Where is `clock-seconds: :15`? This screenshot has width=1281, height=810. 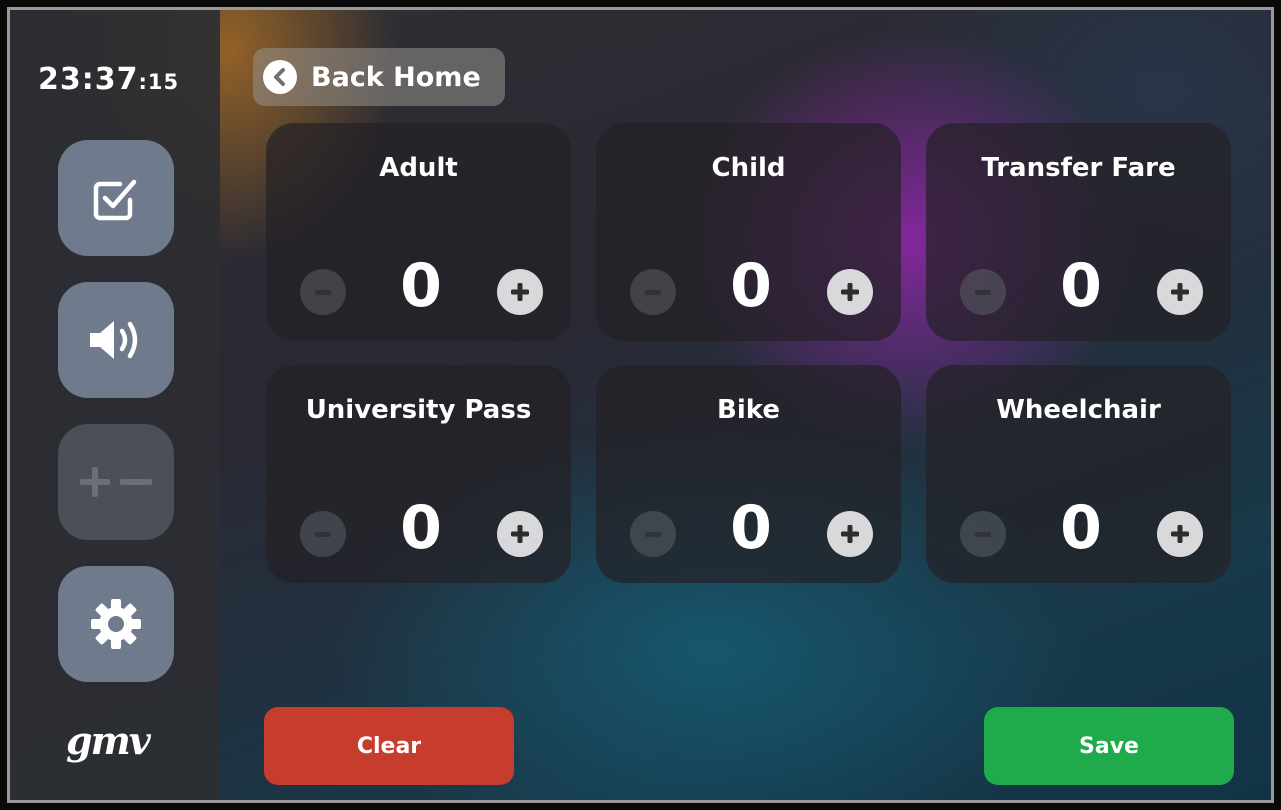 clock-seconds: :15 is located at coordinates (159, 82).